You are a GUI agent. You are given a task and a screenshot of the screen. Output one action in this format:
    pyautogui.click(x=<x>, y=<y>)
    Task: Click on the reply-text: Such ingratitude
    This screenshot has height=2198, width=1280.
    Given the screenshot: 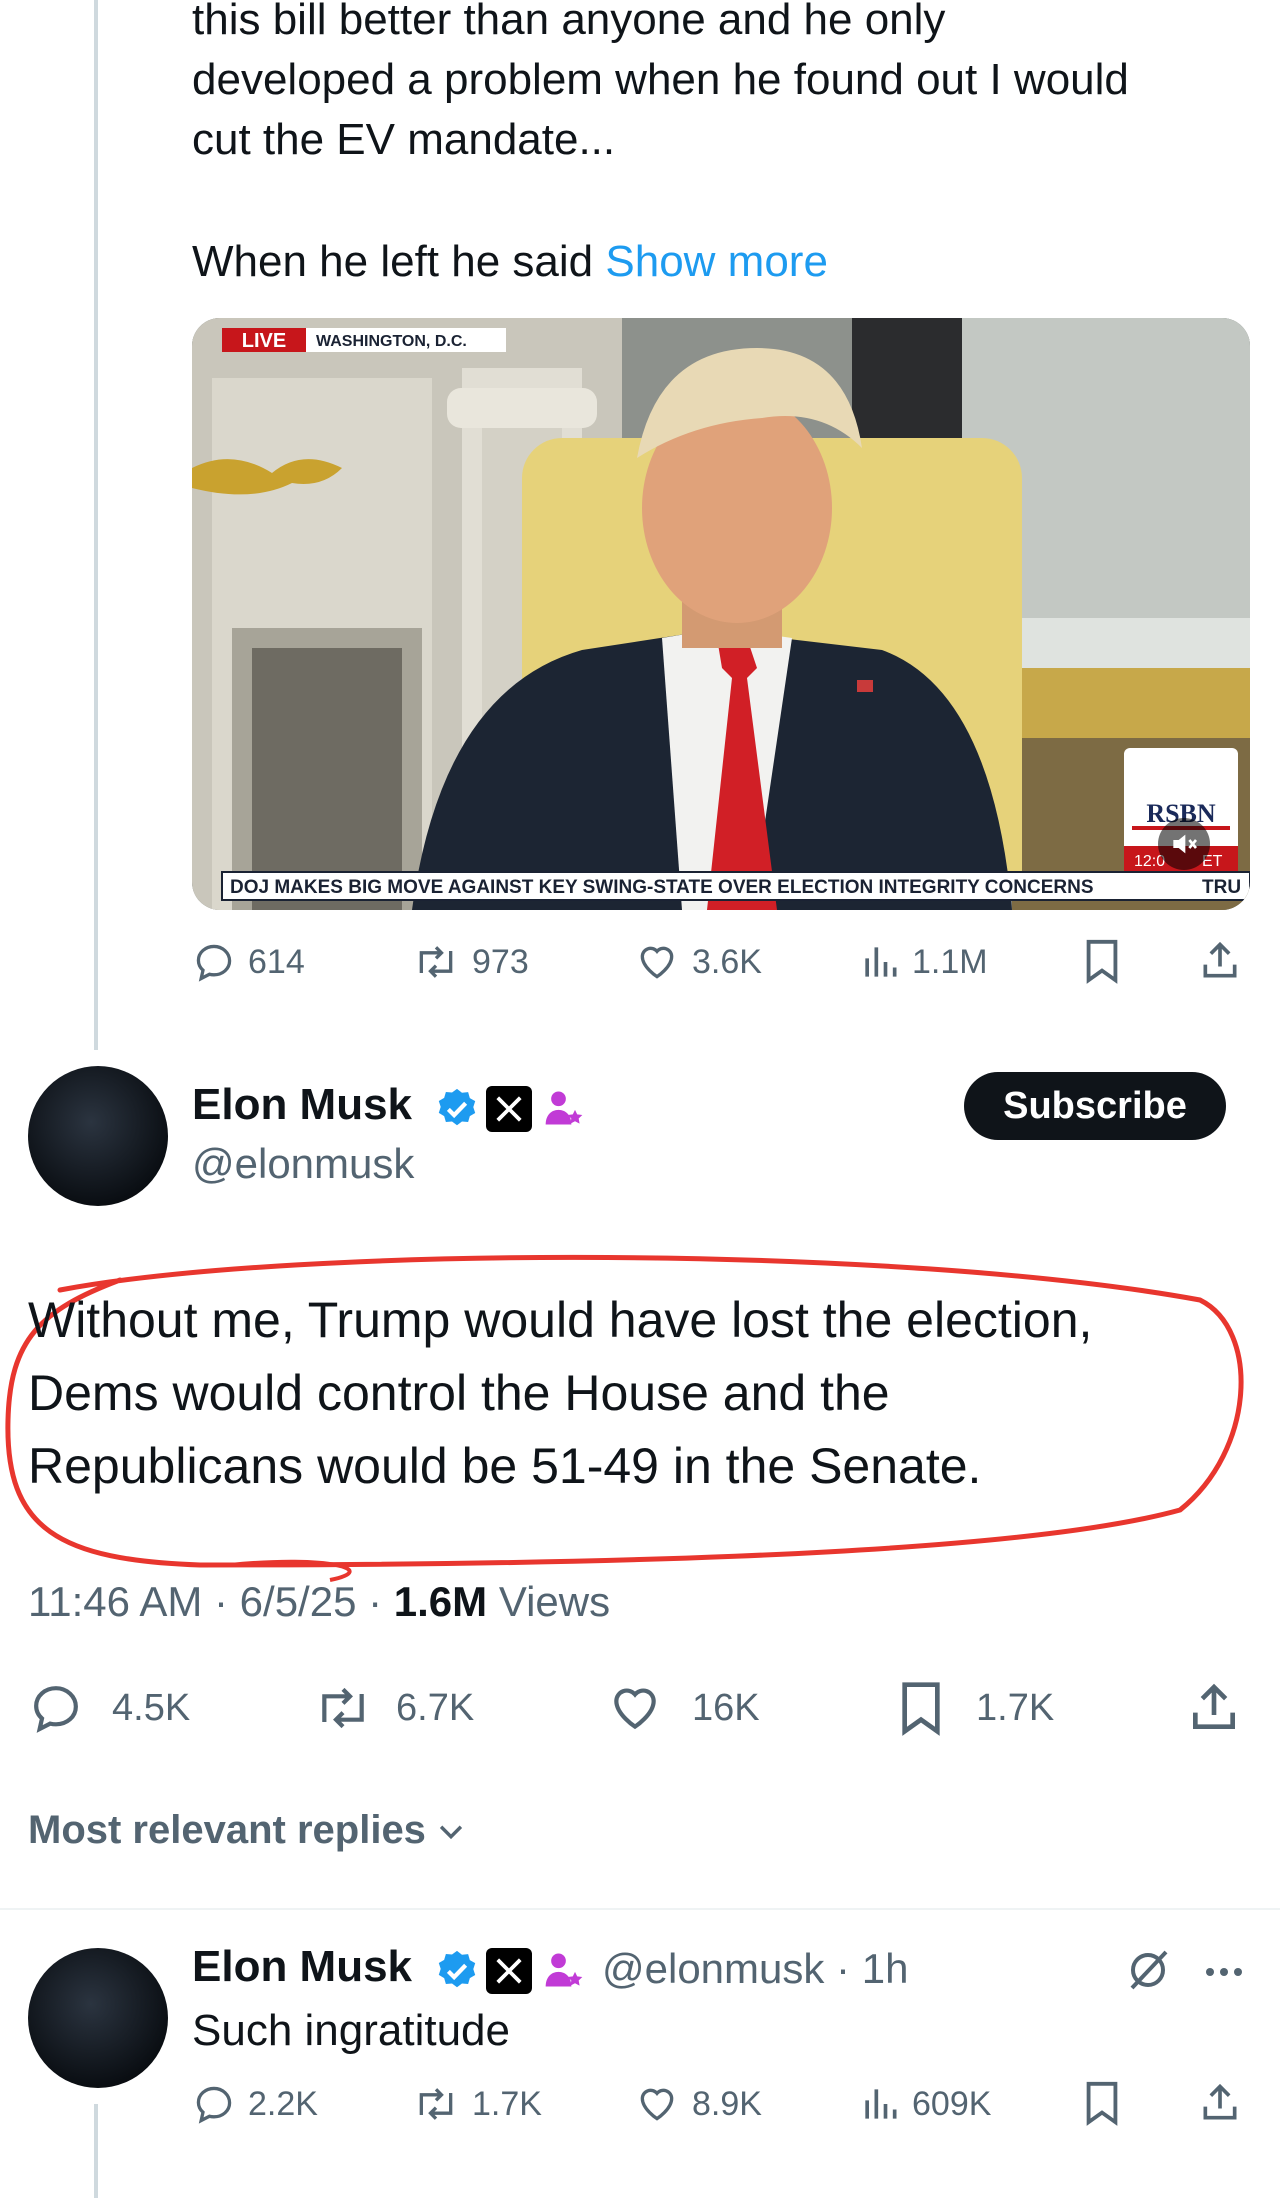 What is the action you would take?
    pyautogui.click(x=351, y=2030)
    